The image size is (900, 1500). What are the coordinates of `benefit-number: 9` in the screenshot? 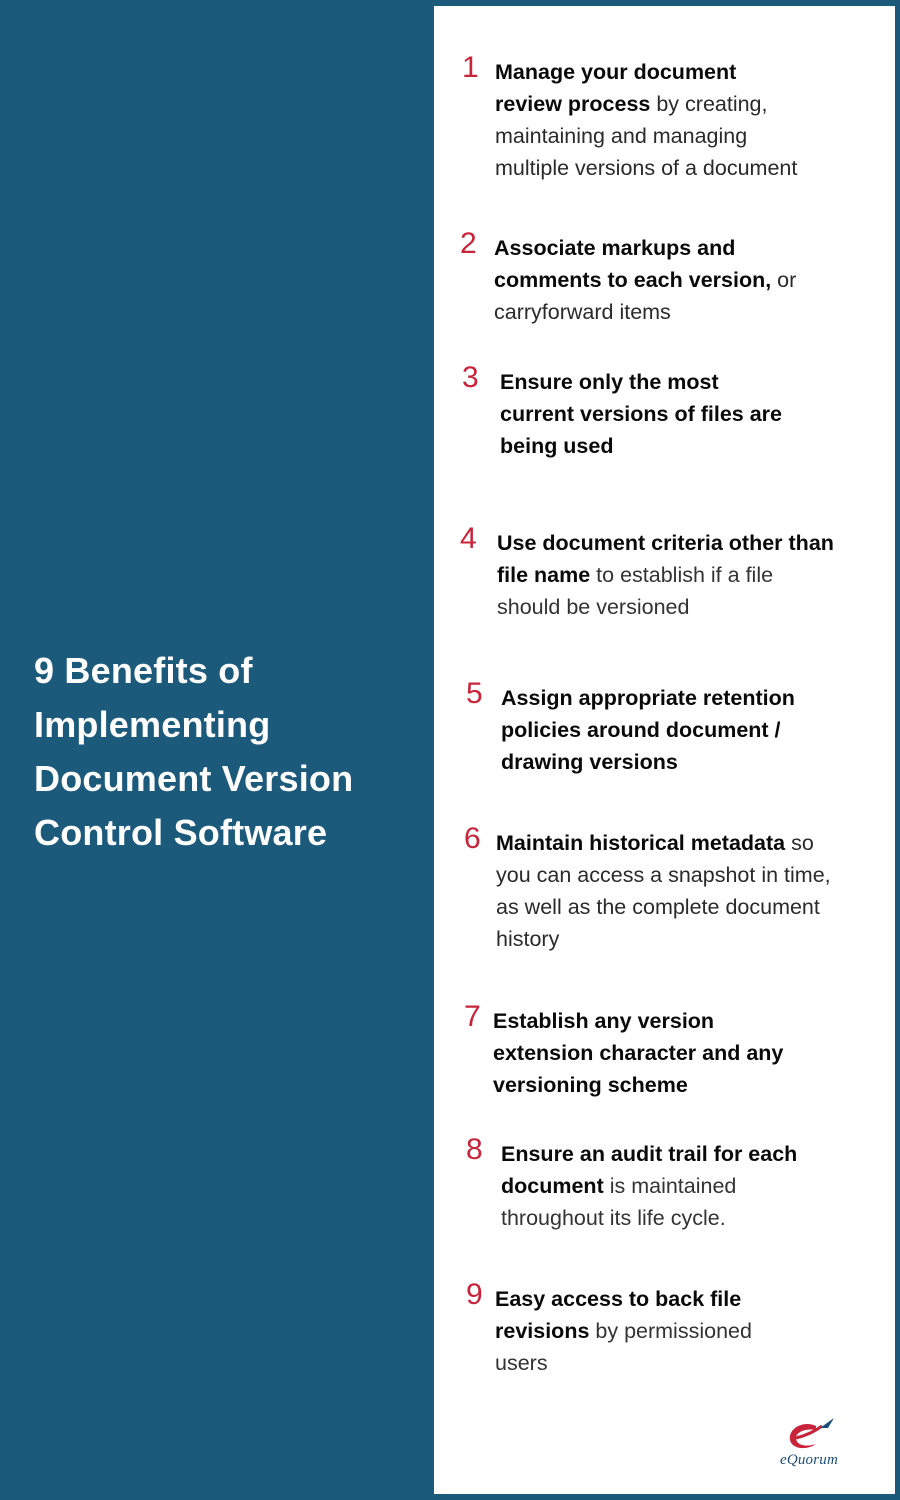 It's located at (474, 1294).